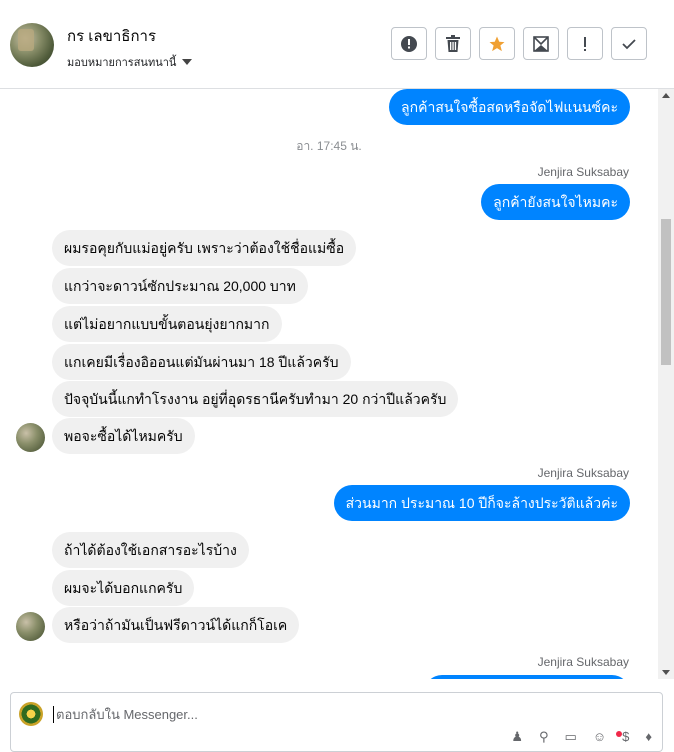  I want to click on message-bubble-out: ลูกค้ายังสนใจไหมคะ, so click(555, 202).